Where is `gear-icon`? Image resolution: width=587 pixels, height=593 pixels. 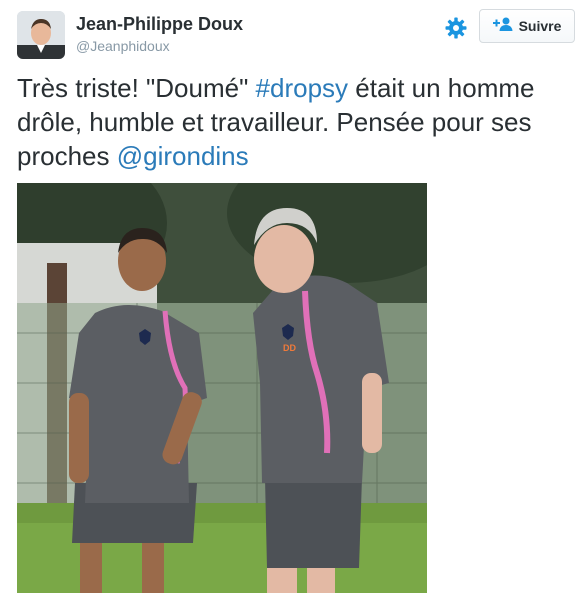 gear-icon is located at coordinates (456, 28).